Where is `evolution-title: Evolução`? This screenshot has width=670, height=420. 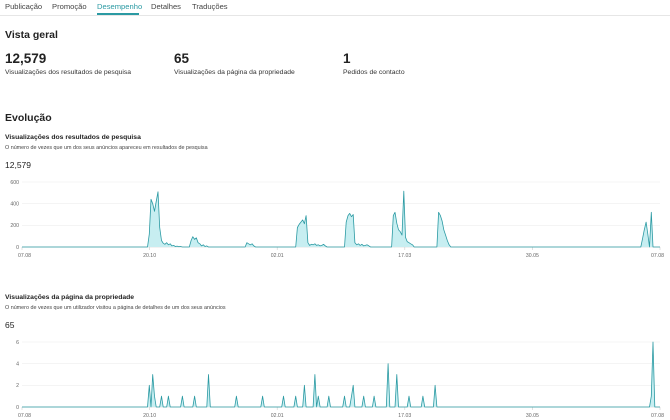
evolution-title: Evolução is located at coordinates (28, 118).